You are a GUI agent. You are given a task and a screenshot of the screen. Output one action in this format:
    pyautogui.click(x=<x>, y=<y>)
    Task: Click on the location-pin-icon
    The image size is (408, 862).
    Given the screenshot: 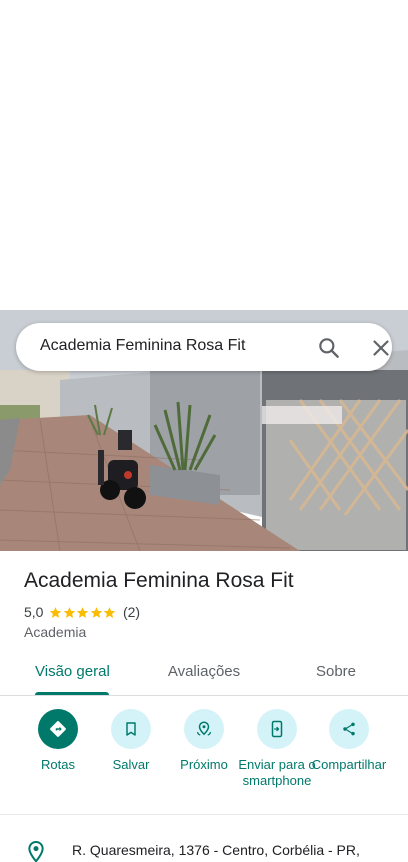 What is the action you would take?
    pyautogui.click(x=36, y=851)
    